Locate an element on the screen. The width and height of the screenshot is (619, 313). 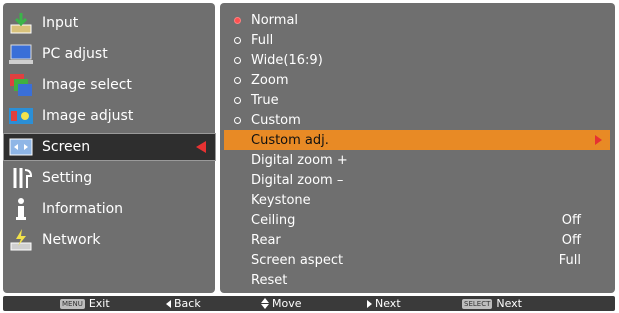
selected-indicator-arrow is located at coordinates (201, 147).